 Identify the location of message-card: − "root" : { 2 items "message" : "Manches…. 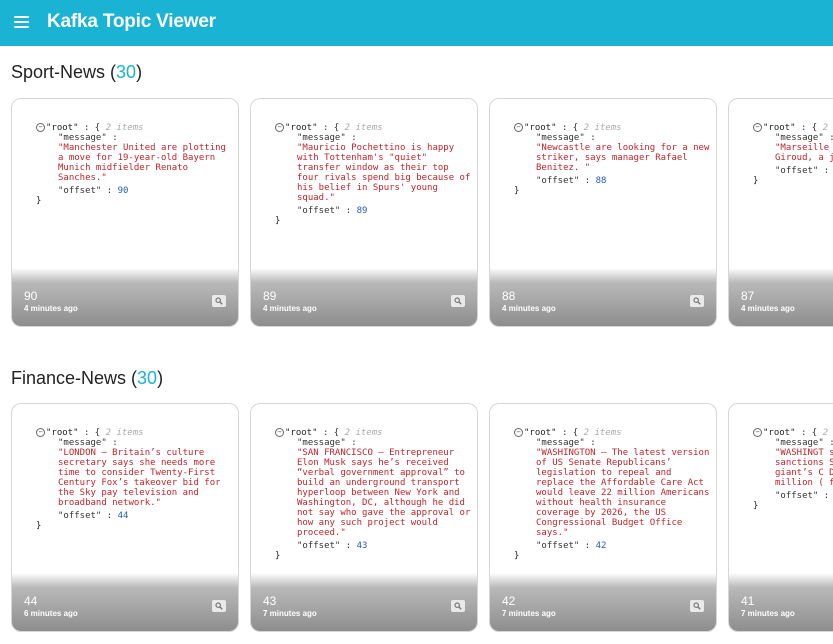
(125, 212).